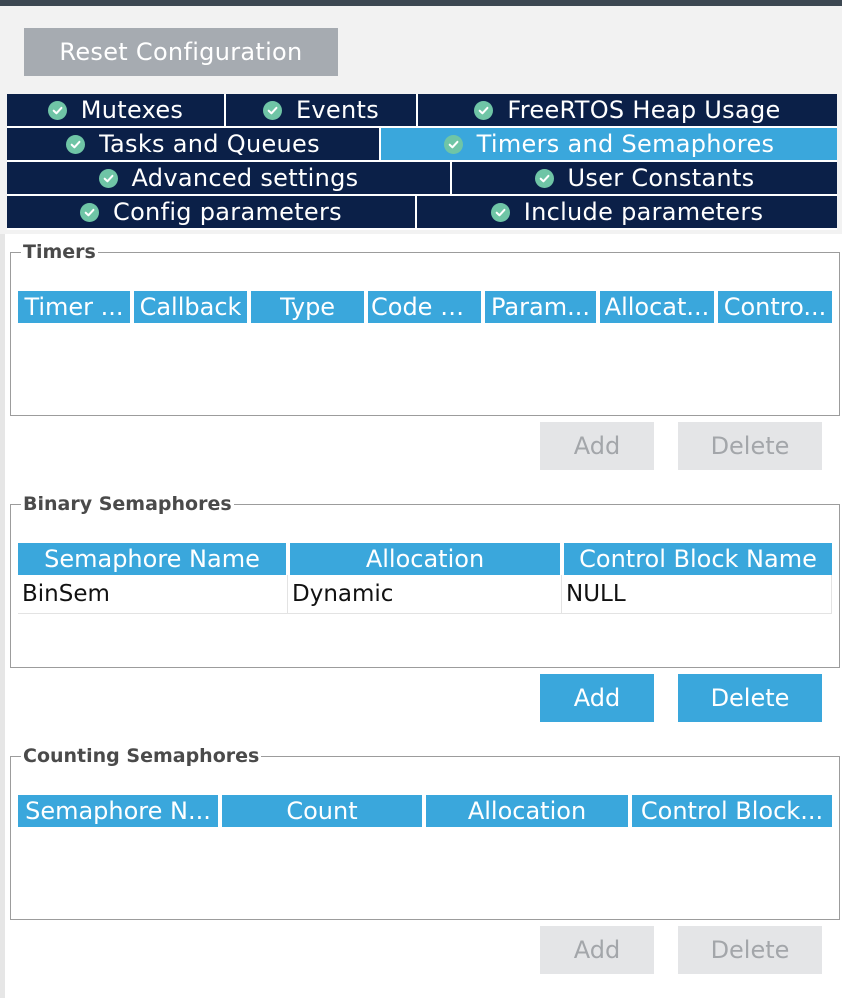 Image resolution: width=842 pixels, height=998 pixels. I want to click on tab-user-constants: User Constants, so click(644, 179).